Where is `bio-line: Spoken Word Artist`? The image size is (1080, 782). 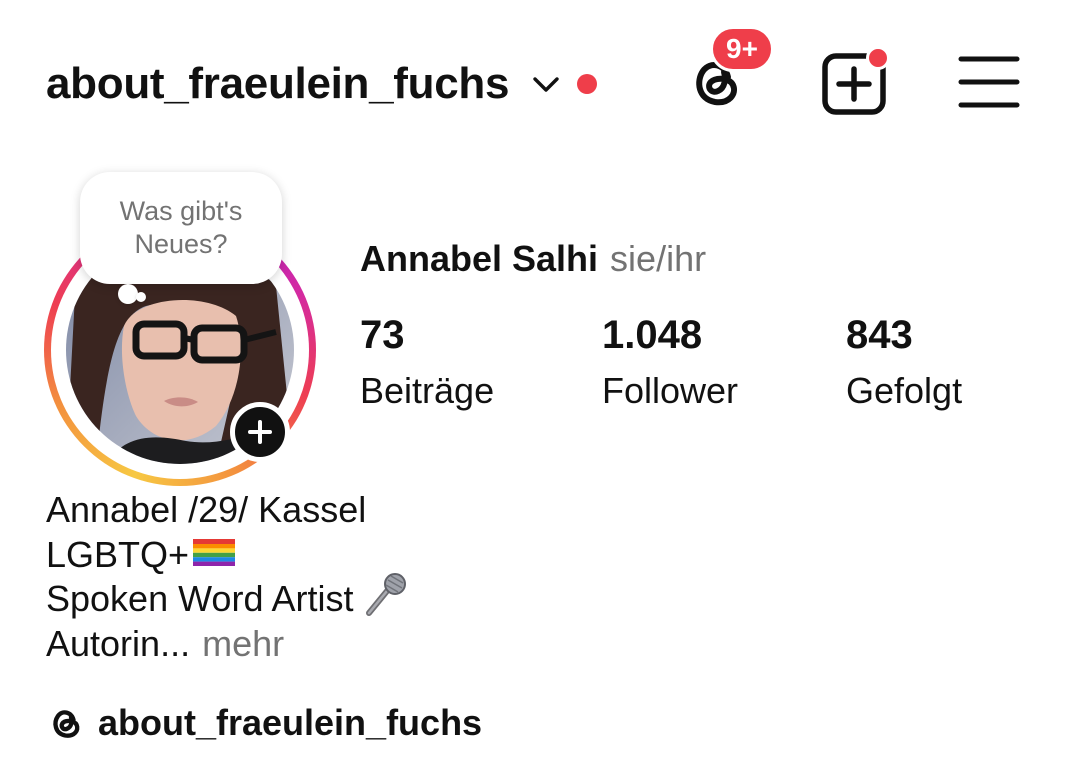
bio-line: Spoken Word Artist is located at coordinates (227, 597).